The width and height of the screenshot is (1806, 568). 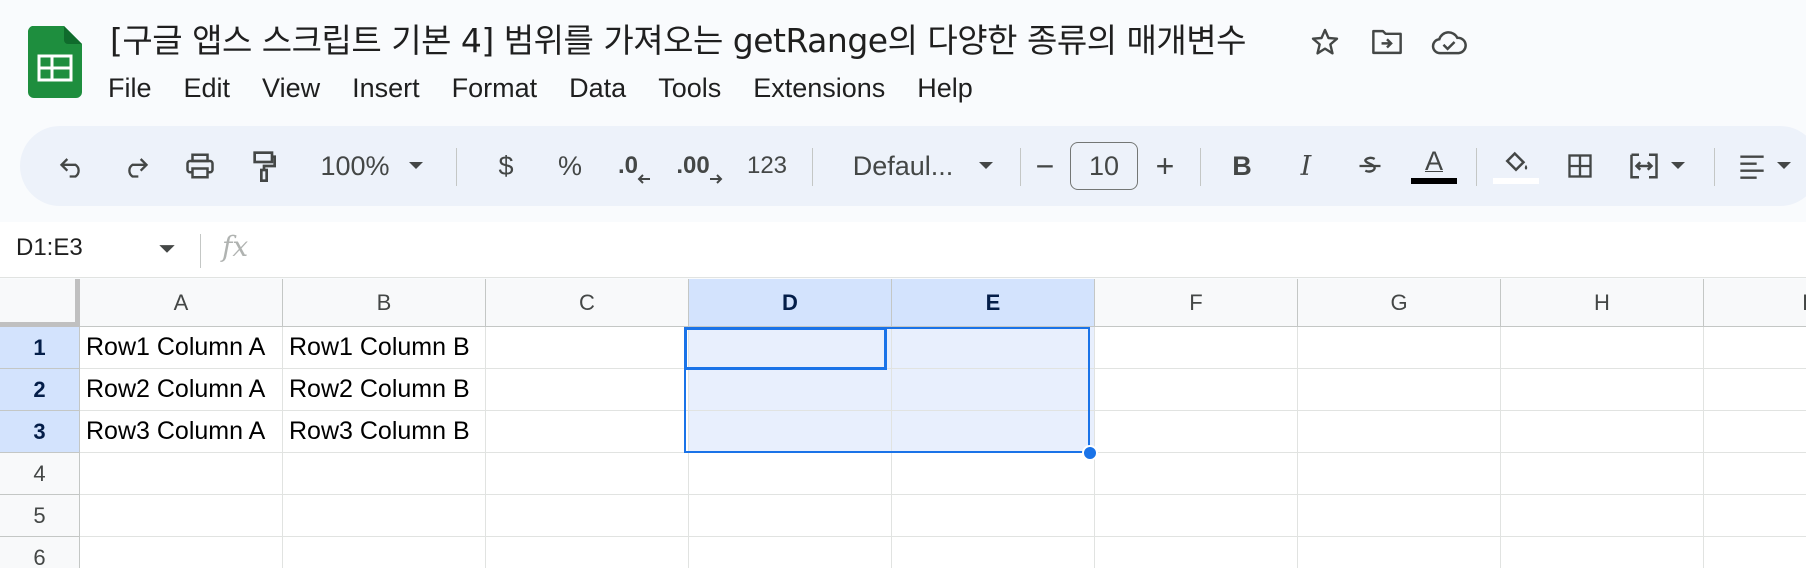 What do you see at coordinates (1387, 42) in the screenshot?
I see `move-folder-icon` at bounding box center [1387, 42].